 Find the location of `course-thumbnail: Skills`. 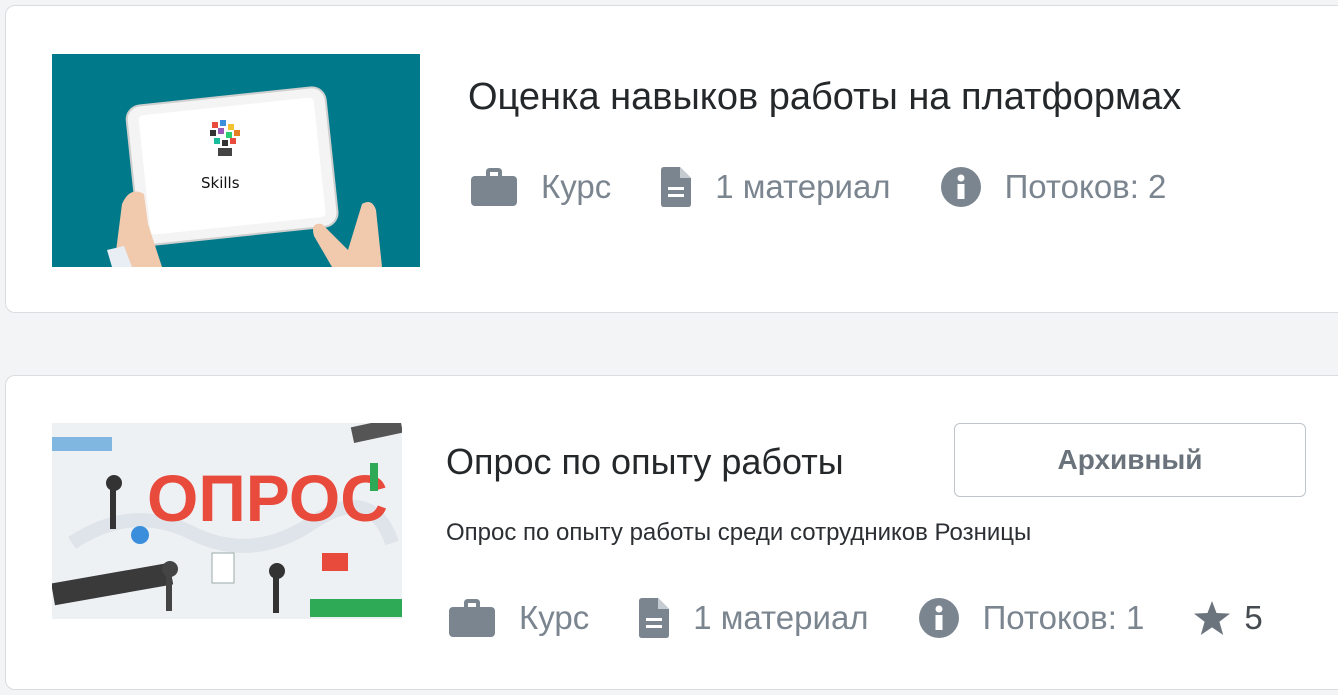

course-thumbnail: Skills is located at coordinates (236, 160).